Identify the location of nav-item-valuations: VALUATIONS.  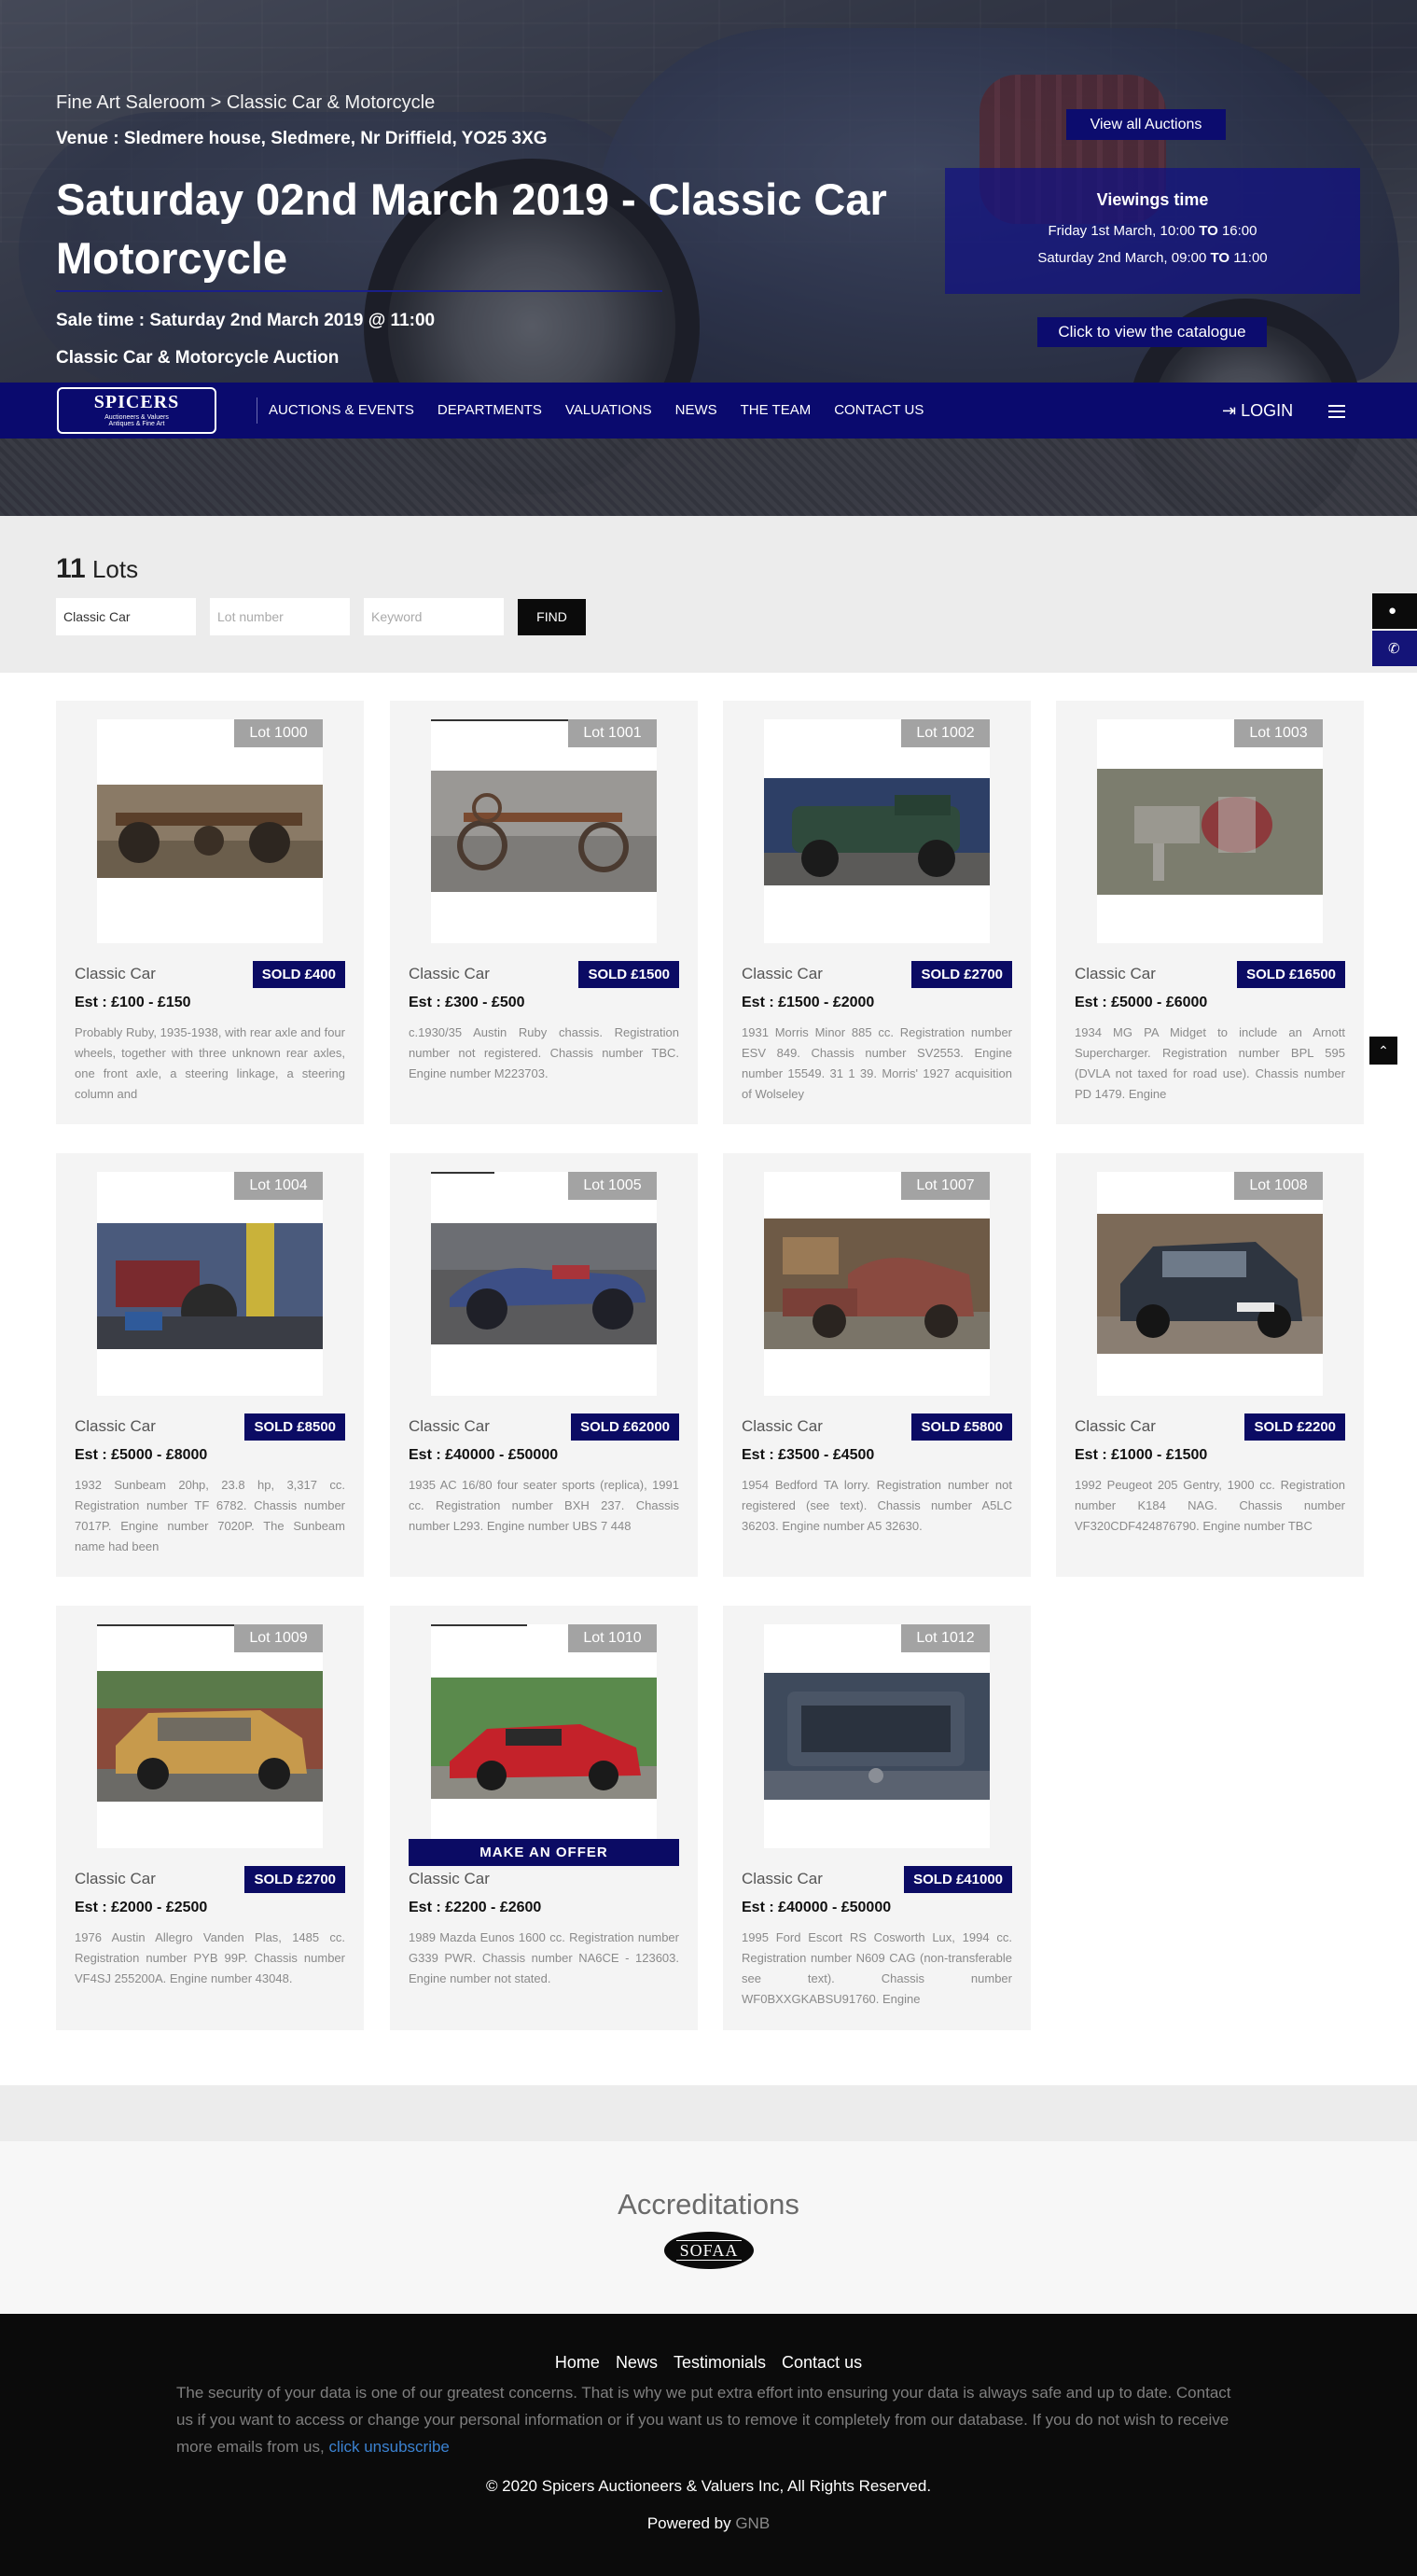
(608, 411).